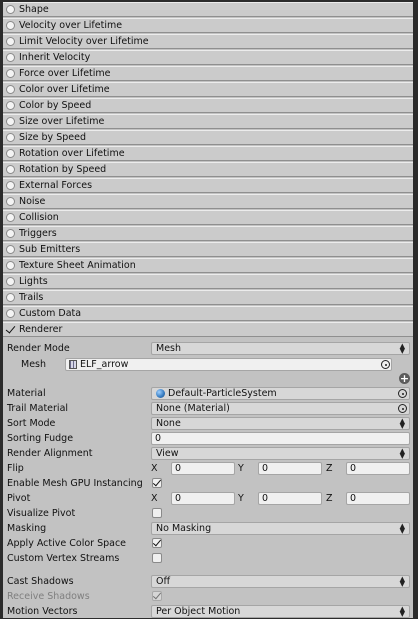 The width and height of the screenshot is (418, 619). I want to click on visualize-pivot-checkbox, so click(157, 513).